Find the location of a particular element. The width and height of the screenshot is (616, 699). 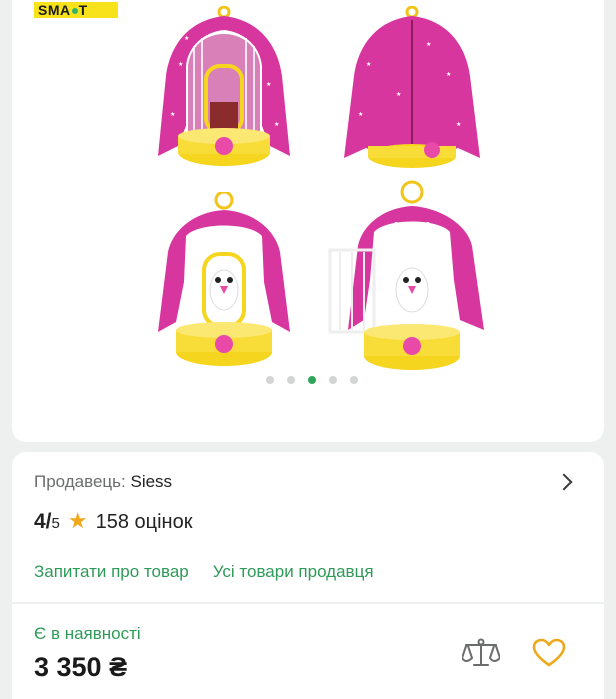

seller-links: Запитати про товар Усі товари продавця is located at coordinates (204, 572).